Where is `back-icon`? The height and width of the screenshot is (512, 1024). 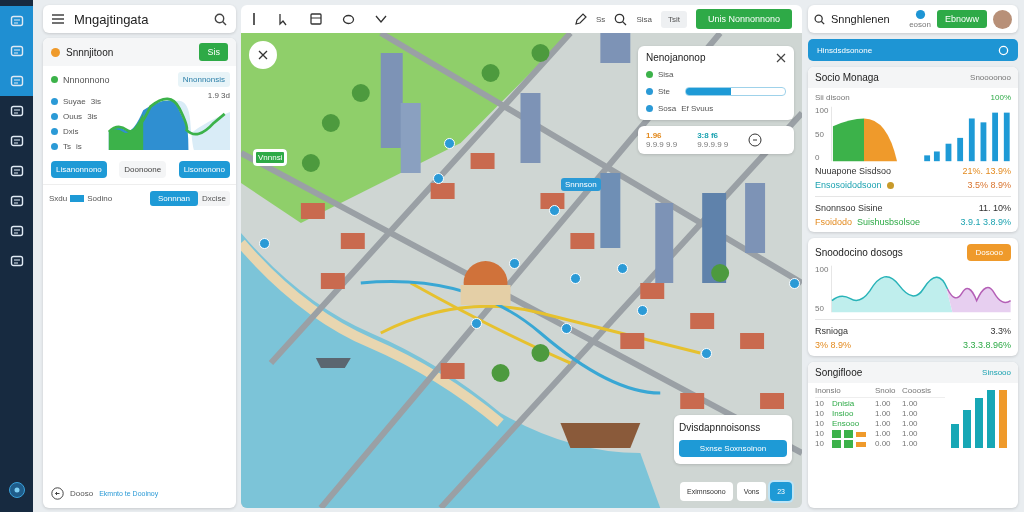
back-icon is located at coordinates (57, 493).